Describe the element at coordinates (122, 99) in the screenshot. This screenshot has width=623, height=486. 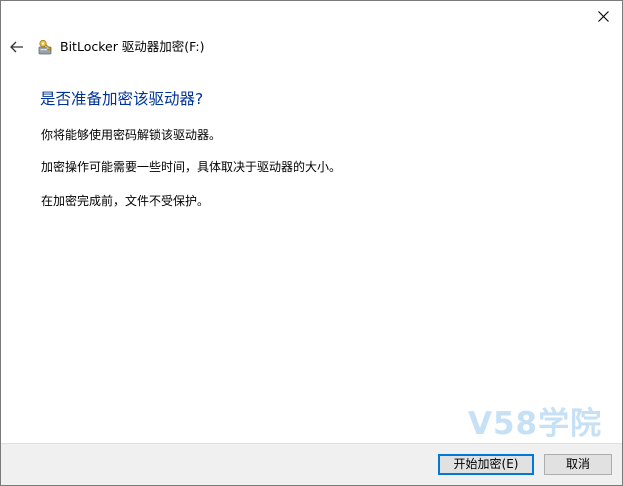
I see `page-heading: 是否准备加密该驱动器?` at that location.